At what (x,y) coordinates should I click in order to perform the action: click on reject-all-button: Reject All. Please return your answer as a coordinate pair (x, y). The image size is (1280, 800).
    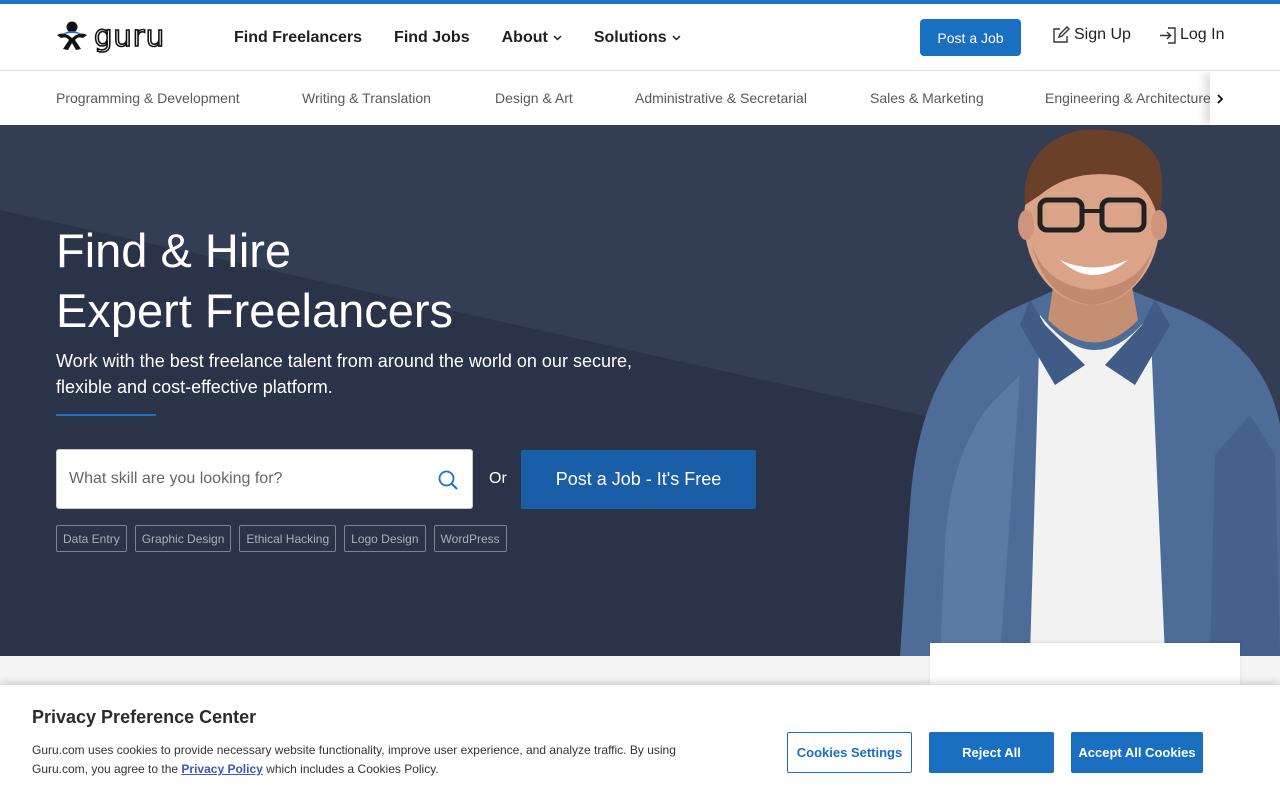
    Looking at the image, I should click on (991, 752).